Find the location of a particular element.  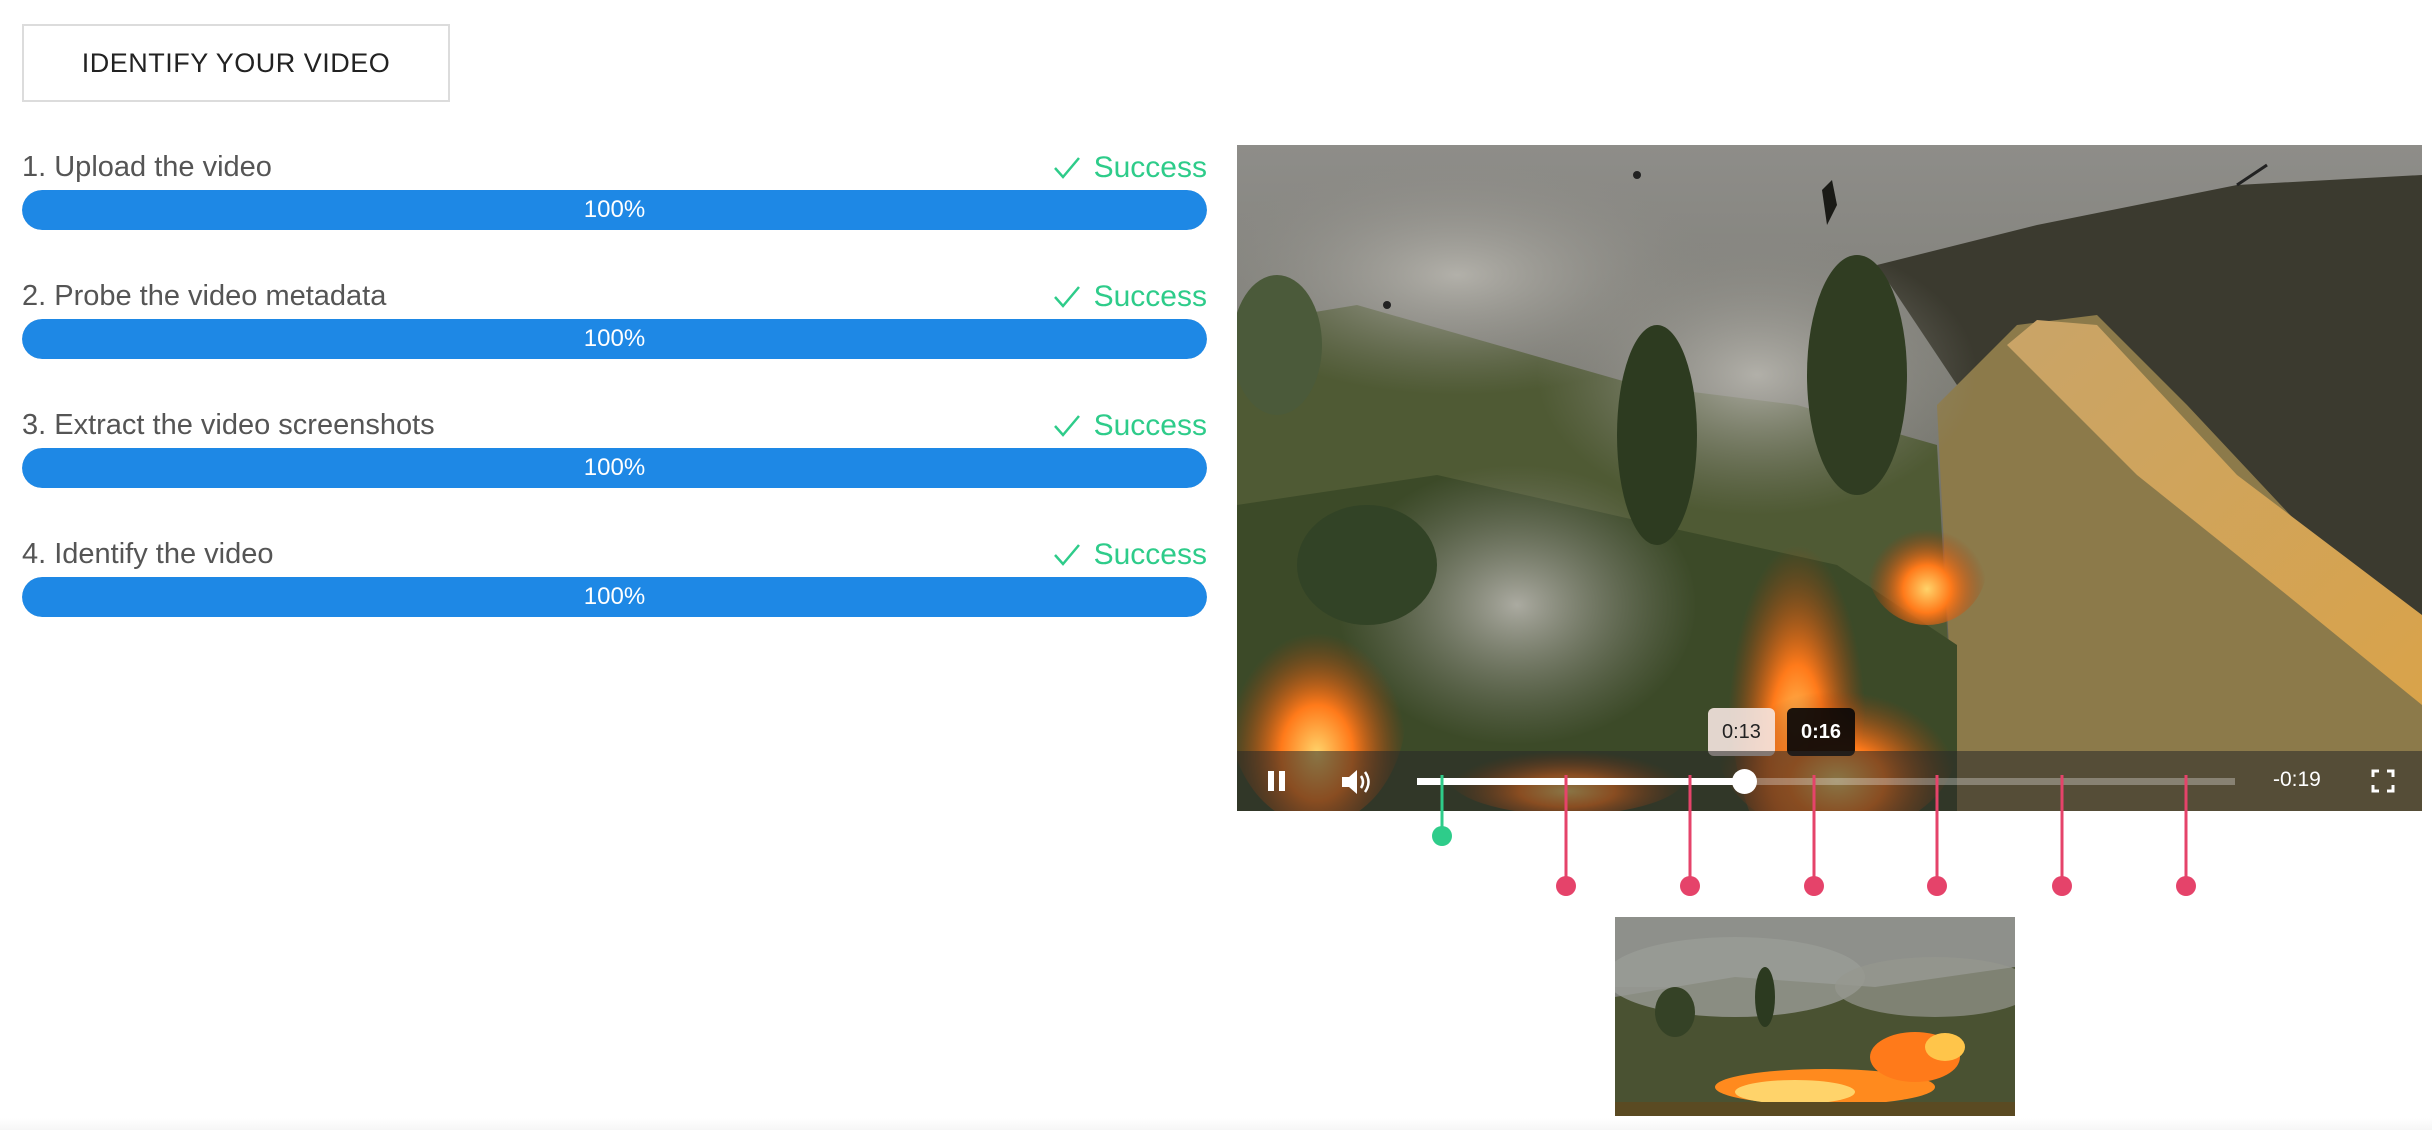

step-label: 4. Identify the video is located at coordinates (148, 554).